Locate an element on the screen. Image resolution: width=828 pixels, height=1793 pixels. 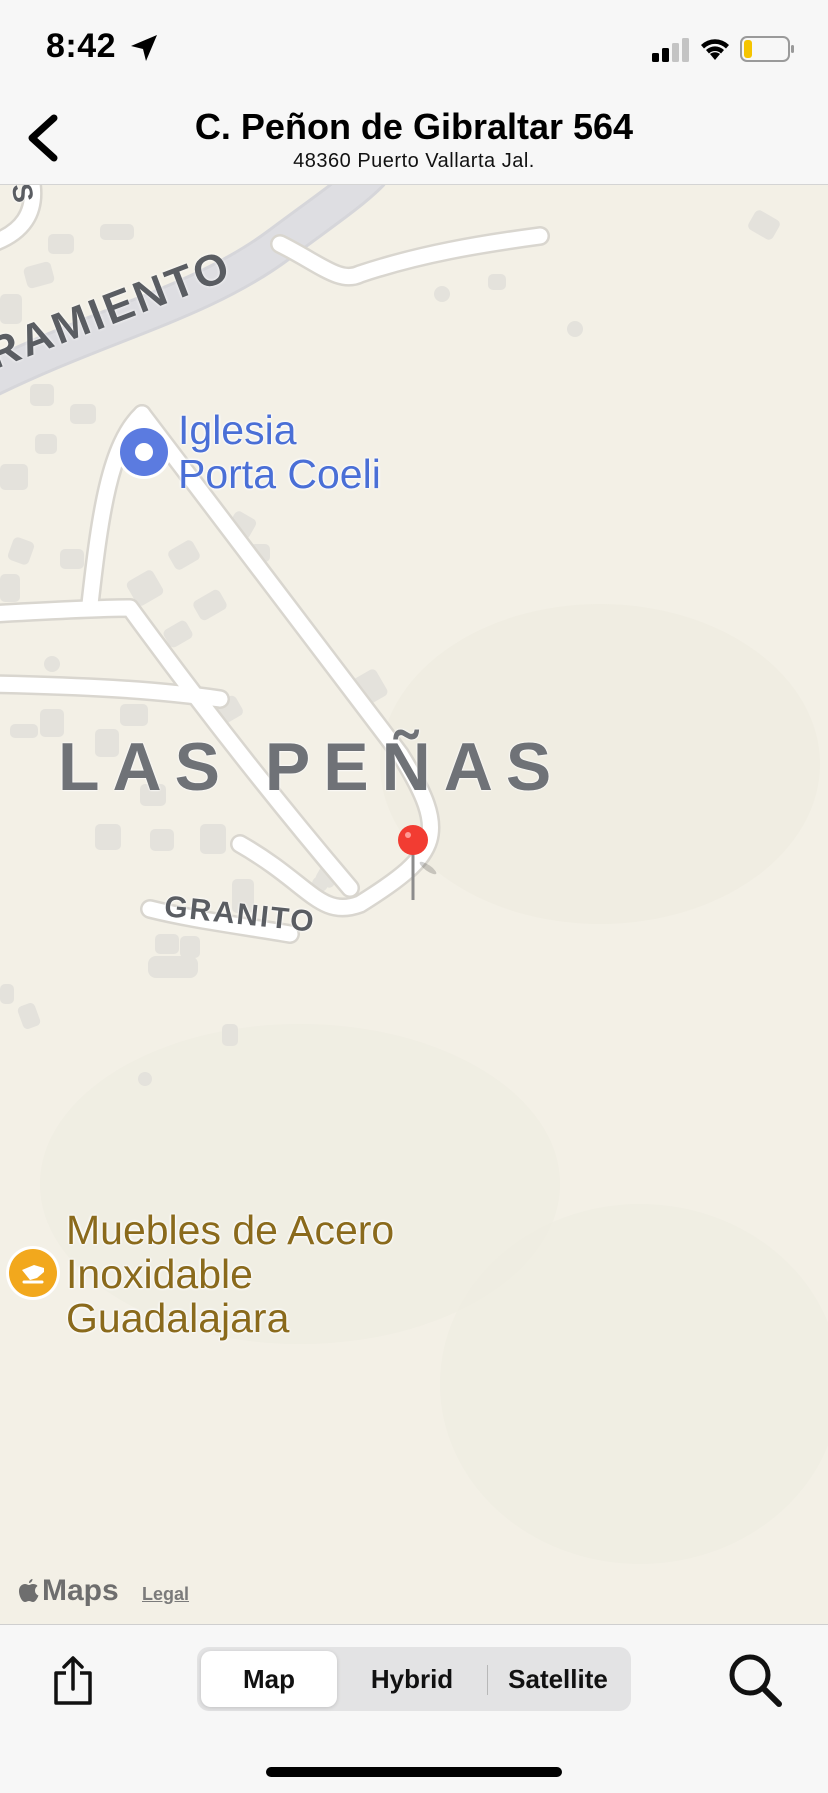
bottom-toolbar: Map Hybrid Satellite is located at coordinates (414, 1708).